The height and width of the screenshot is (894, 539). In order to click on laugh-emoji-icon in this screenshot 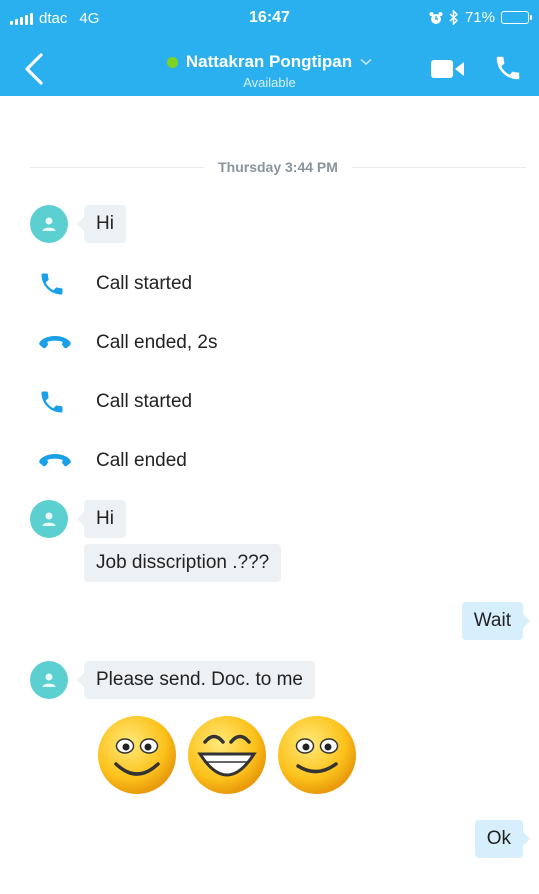, I will do `click(227, 755)`.